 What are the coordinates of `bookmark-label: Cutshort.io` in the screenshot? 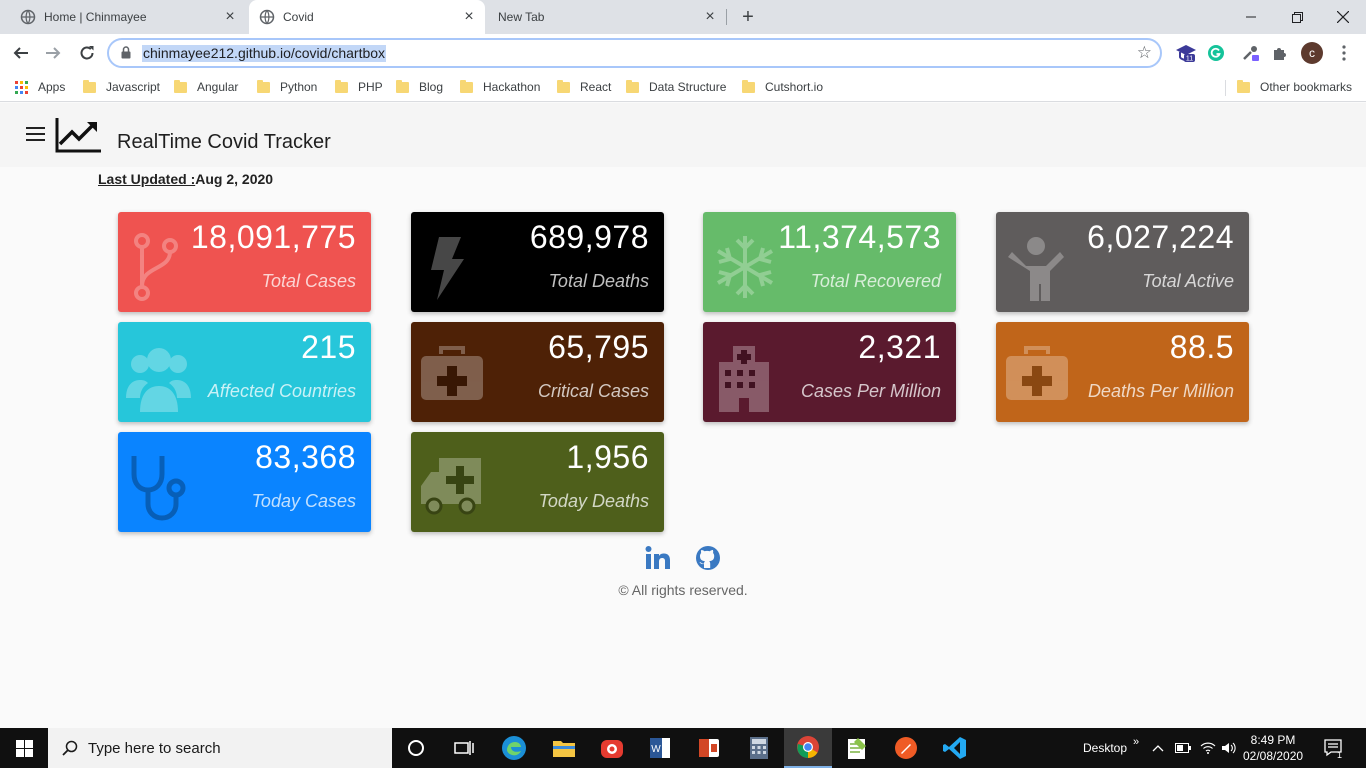 It's located at (794, 87).